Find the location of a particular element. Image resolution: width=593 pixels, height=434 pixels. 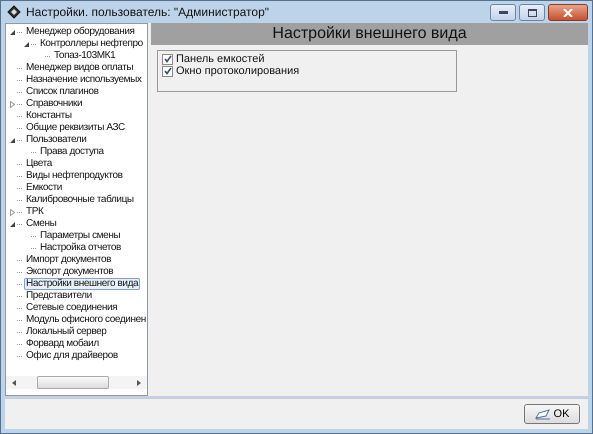

tree-item: Емкости is located at coordinates (44, 188).